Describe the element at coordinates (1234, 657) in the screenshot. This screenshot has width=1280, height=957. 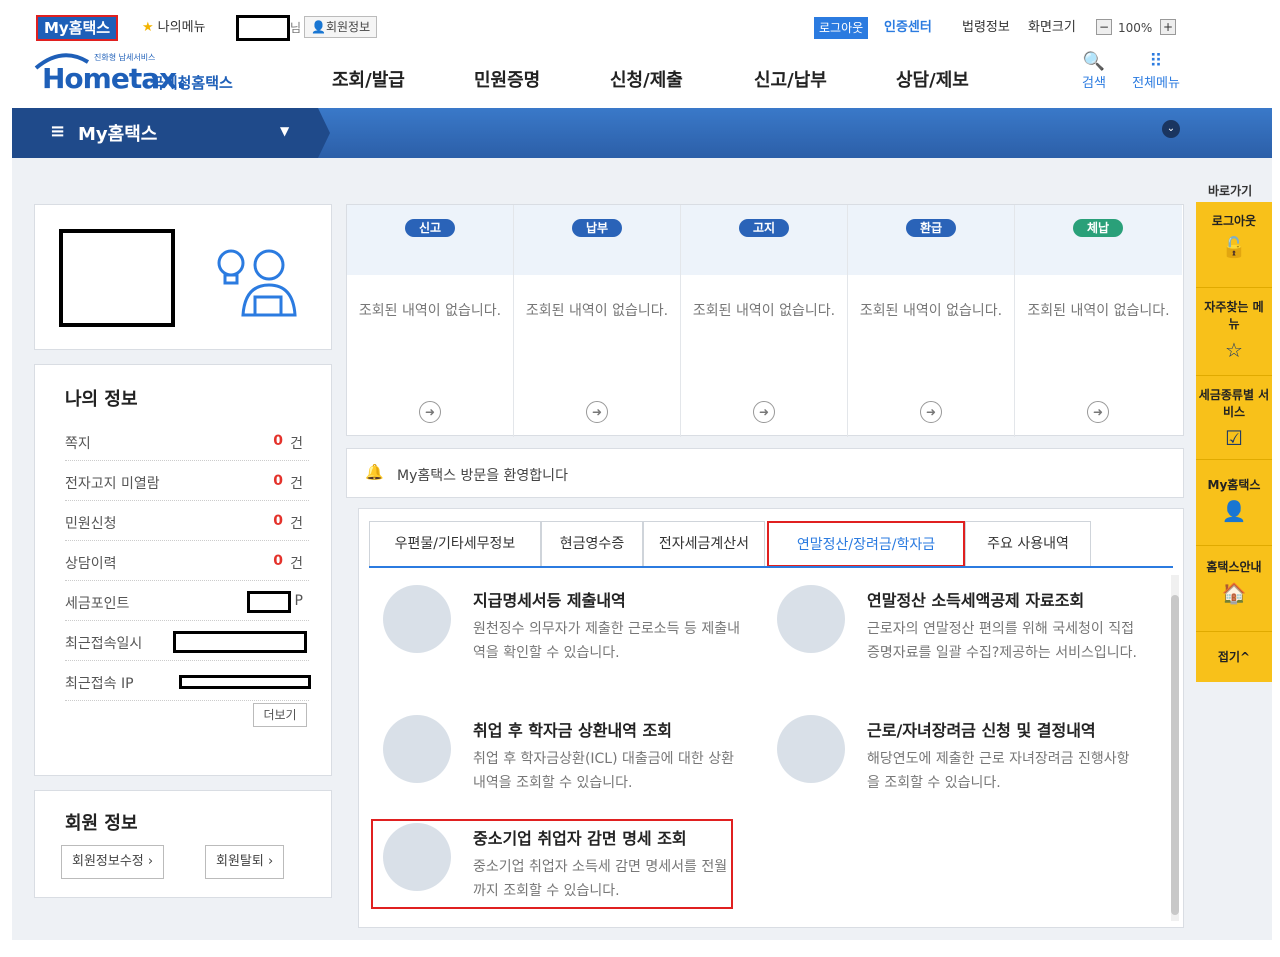
I see `quick-fold-button: 접기^` at that location.